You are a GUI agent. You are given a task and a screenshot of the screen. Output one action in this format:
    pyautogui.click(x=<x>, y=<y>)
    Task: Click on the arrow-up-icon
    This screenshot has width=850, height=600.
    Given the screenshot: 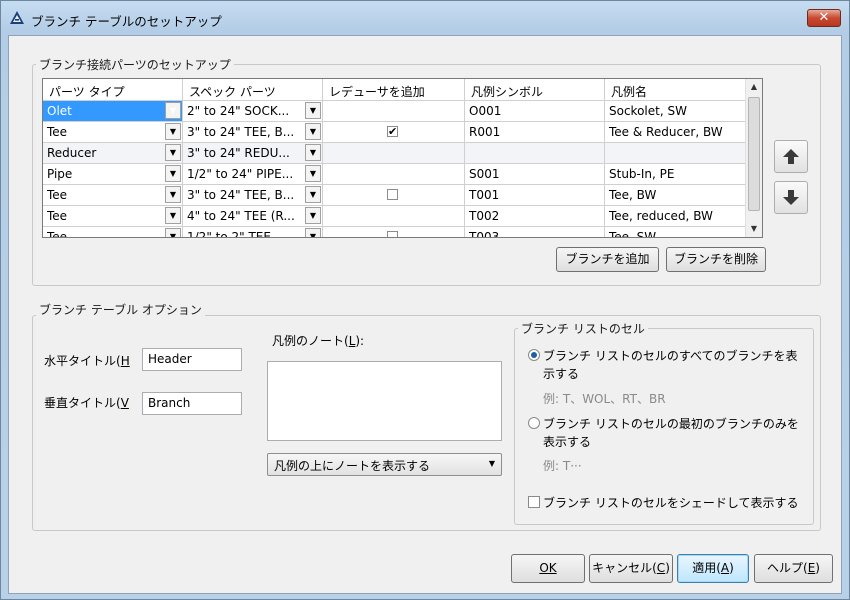 What is the action you would take?
    pyautogui.click(x=791, y=156)
    